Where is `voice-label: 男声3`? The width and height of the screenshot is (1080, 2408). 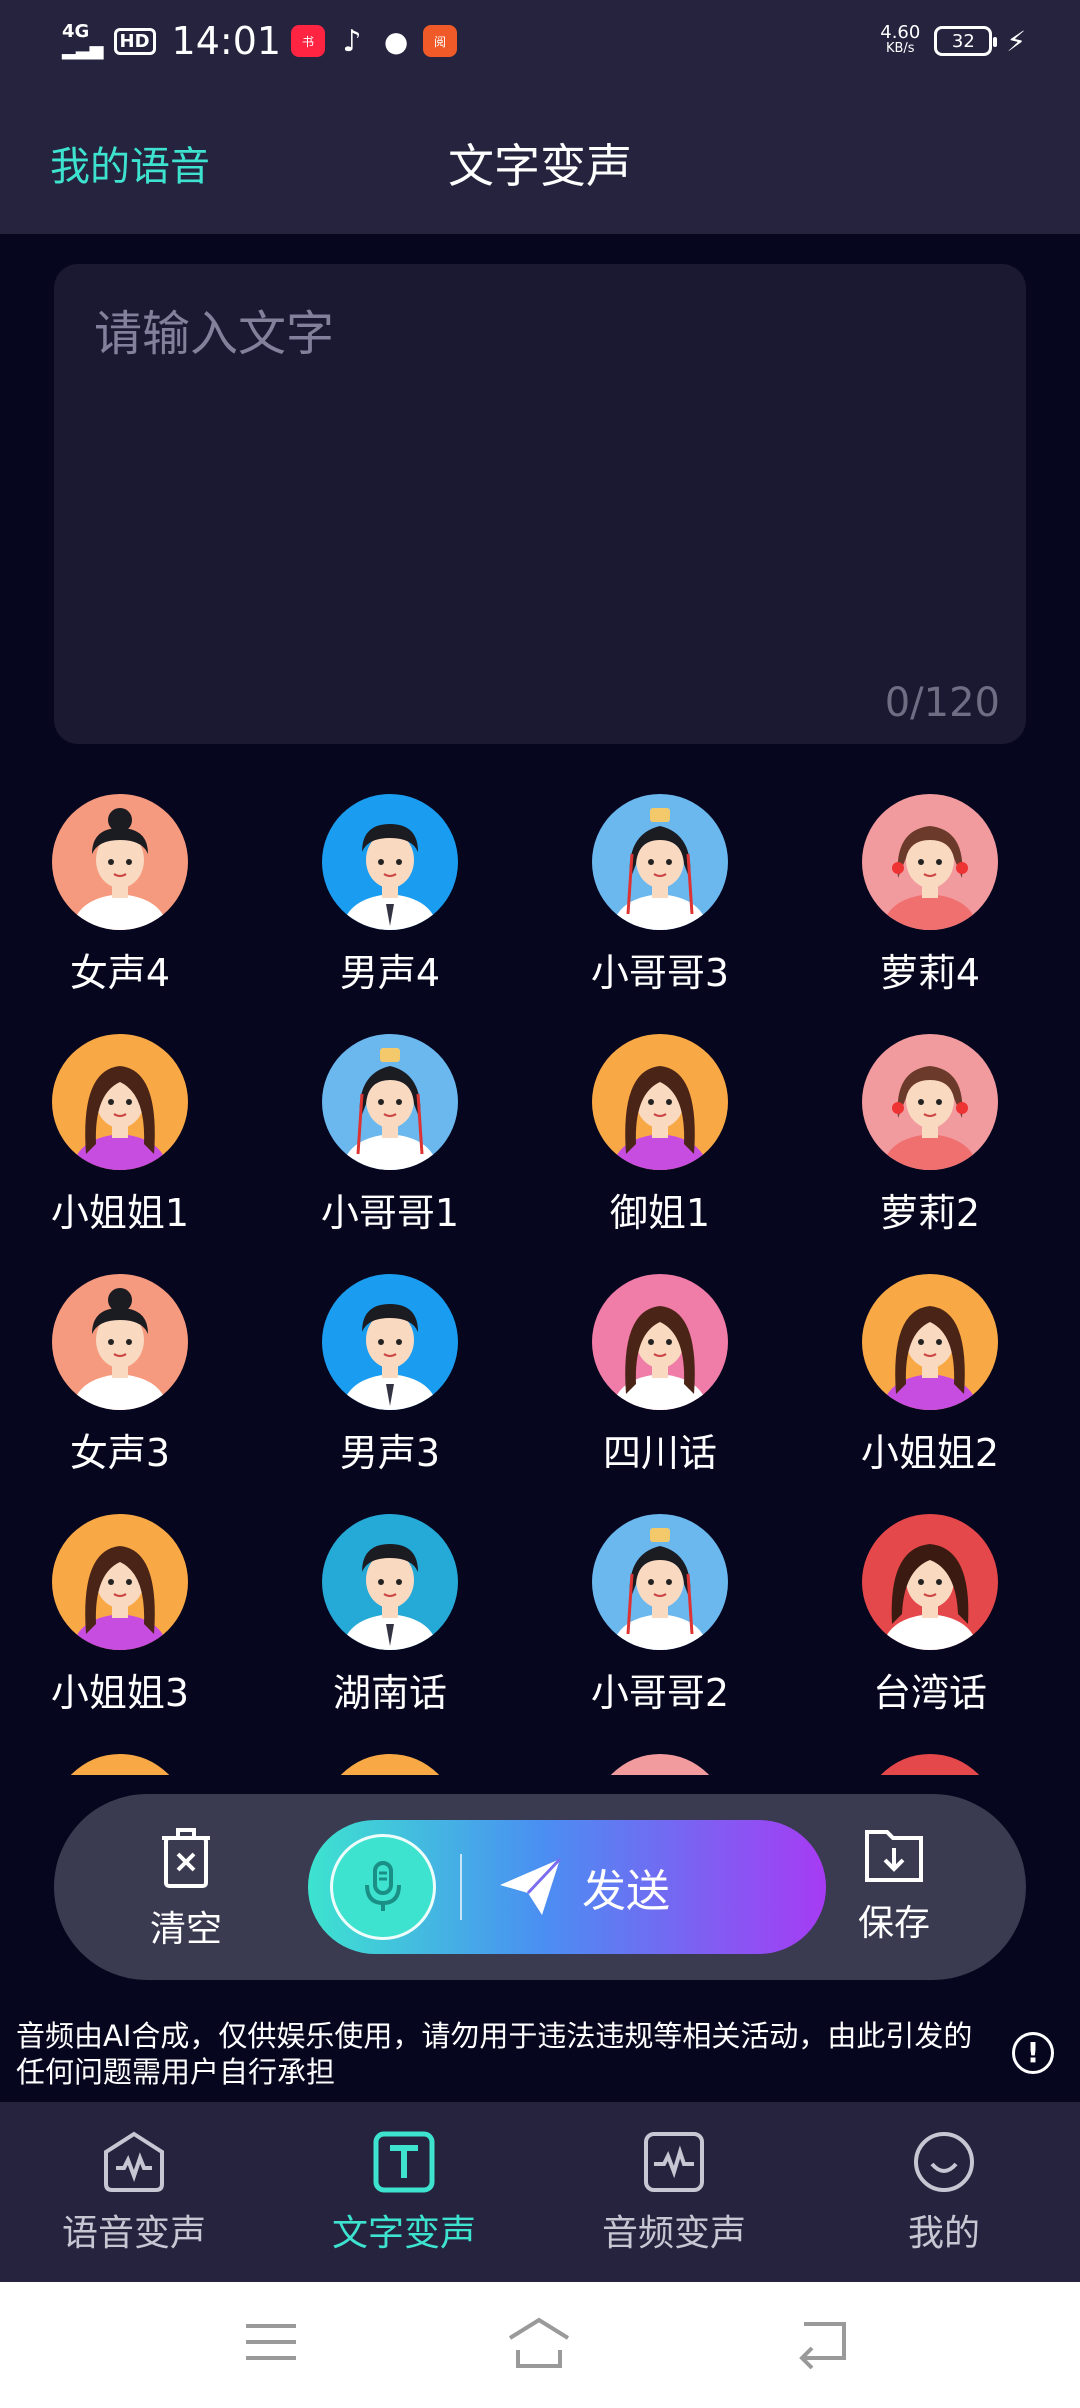 voice-label: 男声3 is located at coordinates (390, 1453).